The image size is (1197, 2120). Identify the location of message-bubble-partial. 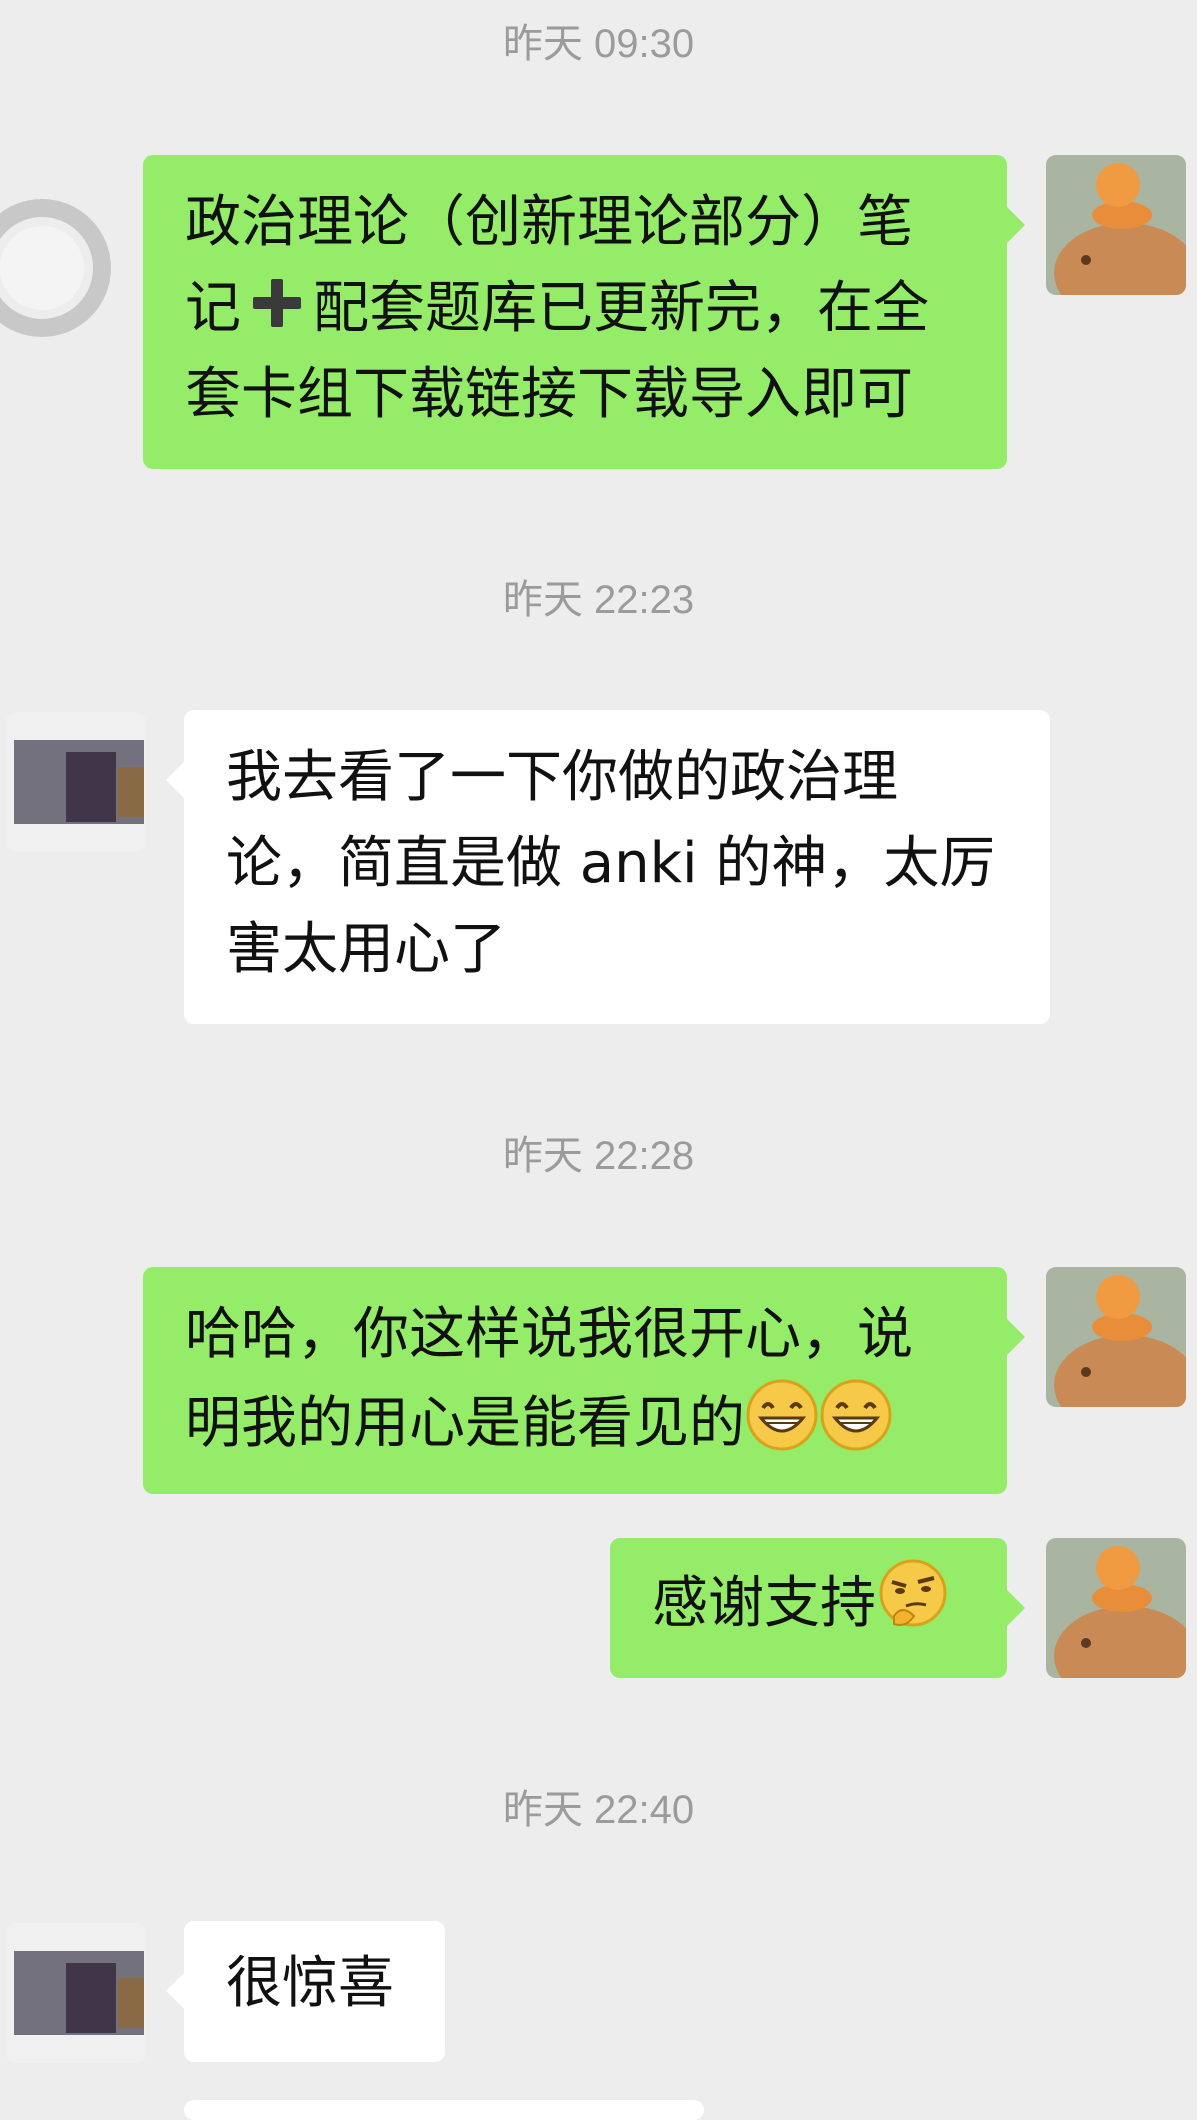
(444, 2110).